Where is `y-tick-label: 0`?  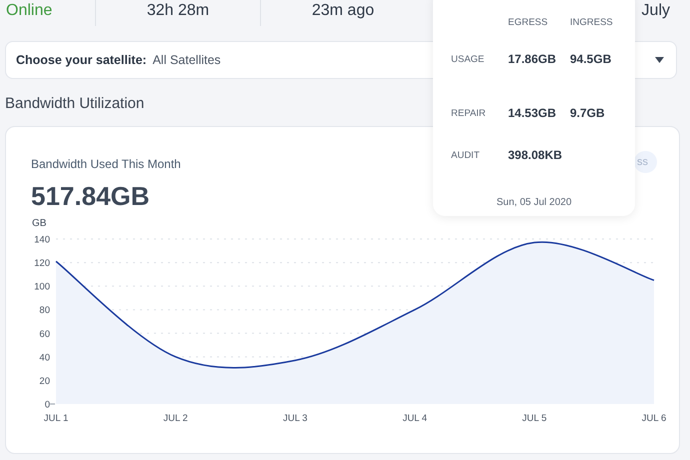 y-tick-label: 0 is located at coordinates (47, 405).